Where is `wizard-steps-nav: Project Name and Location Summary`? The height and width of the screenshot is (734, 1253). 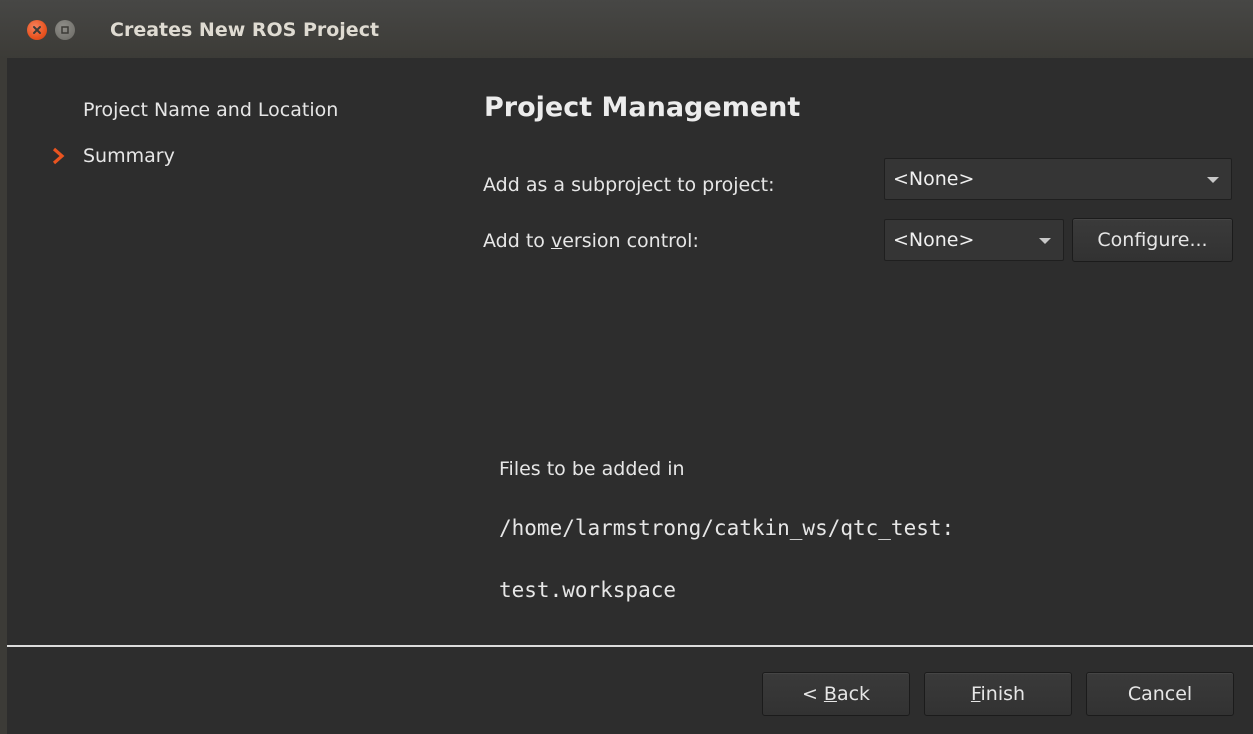 wizard-steps-nav: Project Name and Location Summary is located at coordinates (250, 141).